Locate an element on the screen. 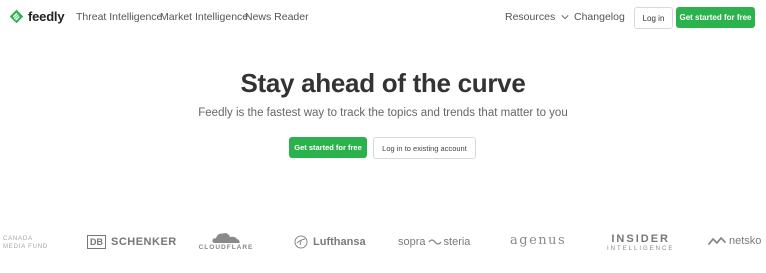 The height and width of the screenshot is (273, 766). netskope-logo: netsko is located at coordinates (734, 241).